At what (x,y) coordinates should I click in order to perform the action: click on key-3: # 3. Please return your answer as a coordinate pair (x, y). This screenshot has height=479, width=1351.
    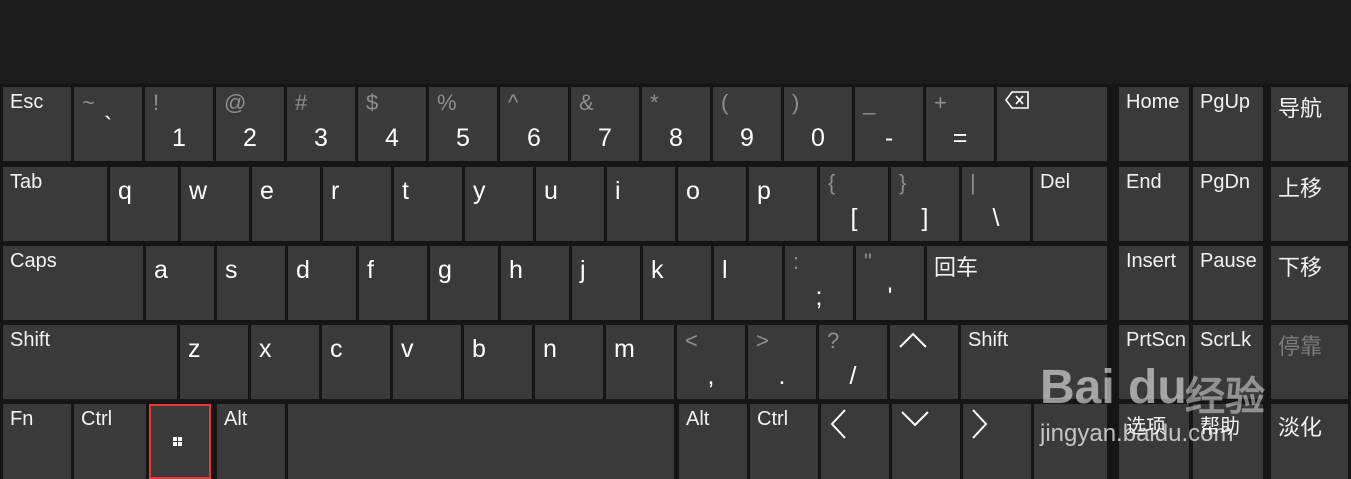
    Looking at the image, I should click on (321, 124).